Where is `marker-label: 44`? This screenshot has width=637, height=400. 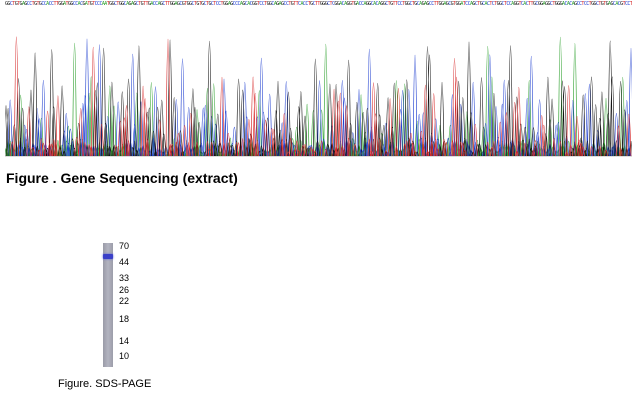
marker-label: 44 is located at coordinates (124, 262).